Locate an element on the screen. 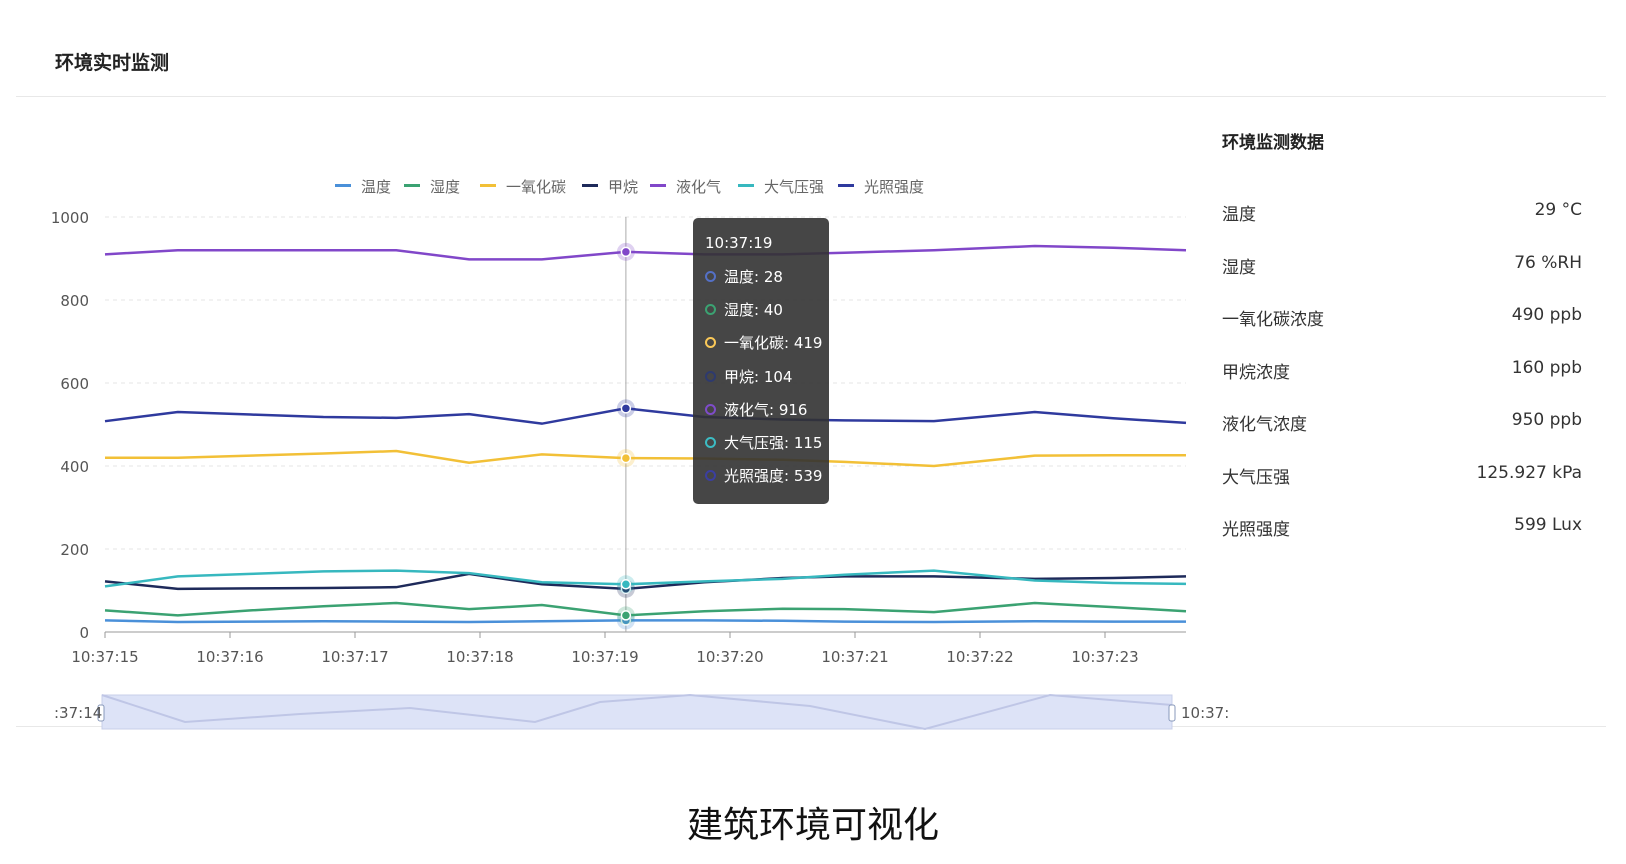  monitor-row: 液化气浓度 950 ppb is located at coordinates (1402, 422).